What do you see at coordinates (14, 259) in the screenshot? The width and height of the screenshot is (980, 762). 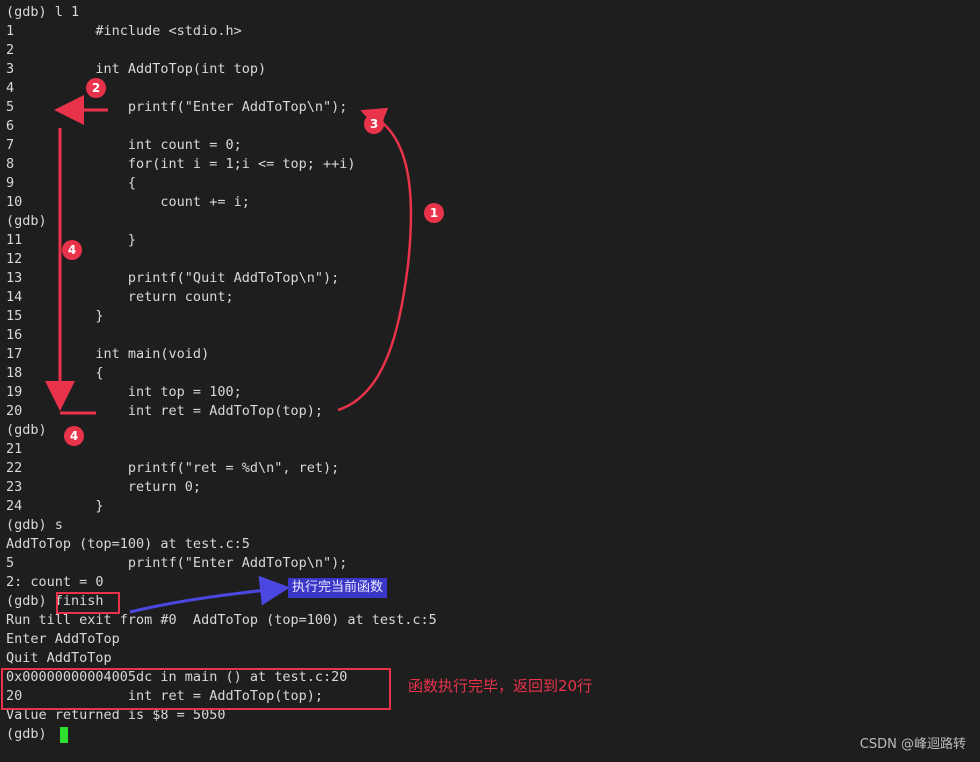 I see `terminal-line-text: 12` at bounding box center [14, 259].